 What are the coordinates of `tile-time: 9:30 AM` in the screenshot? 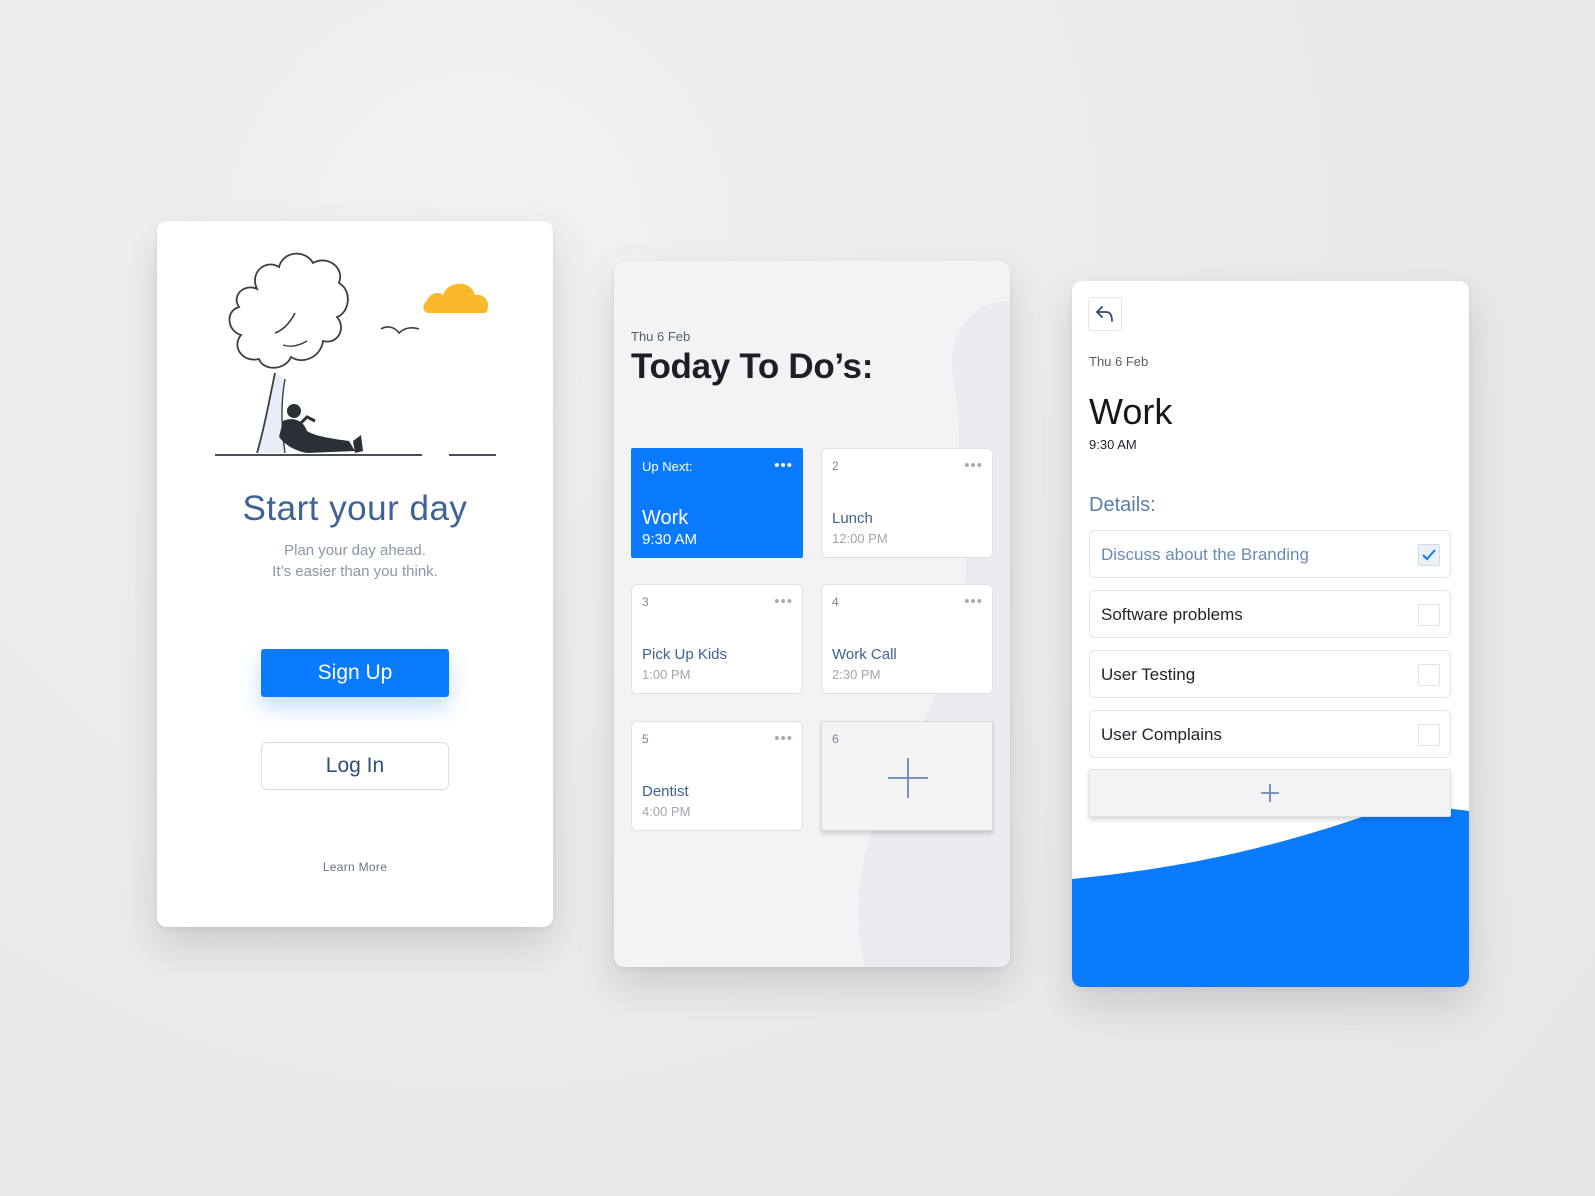 It's located at (670, 539).